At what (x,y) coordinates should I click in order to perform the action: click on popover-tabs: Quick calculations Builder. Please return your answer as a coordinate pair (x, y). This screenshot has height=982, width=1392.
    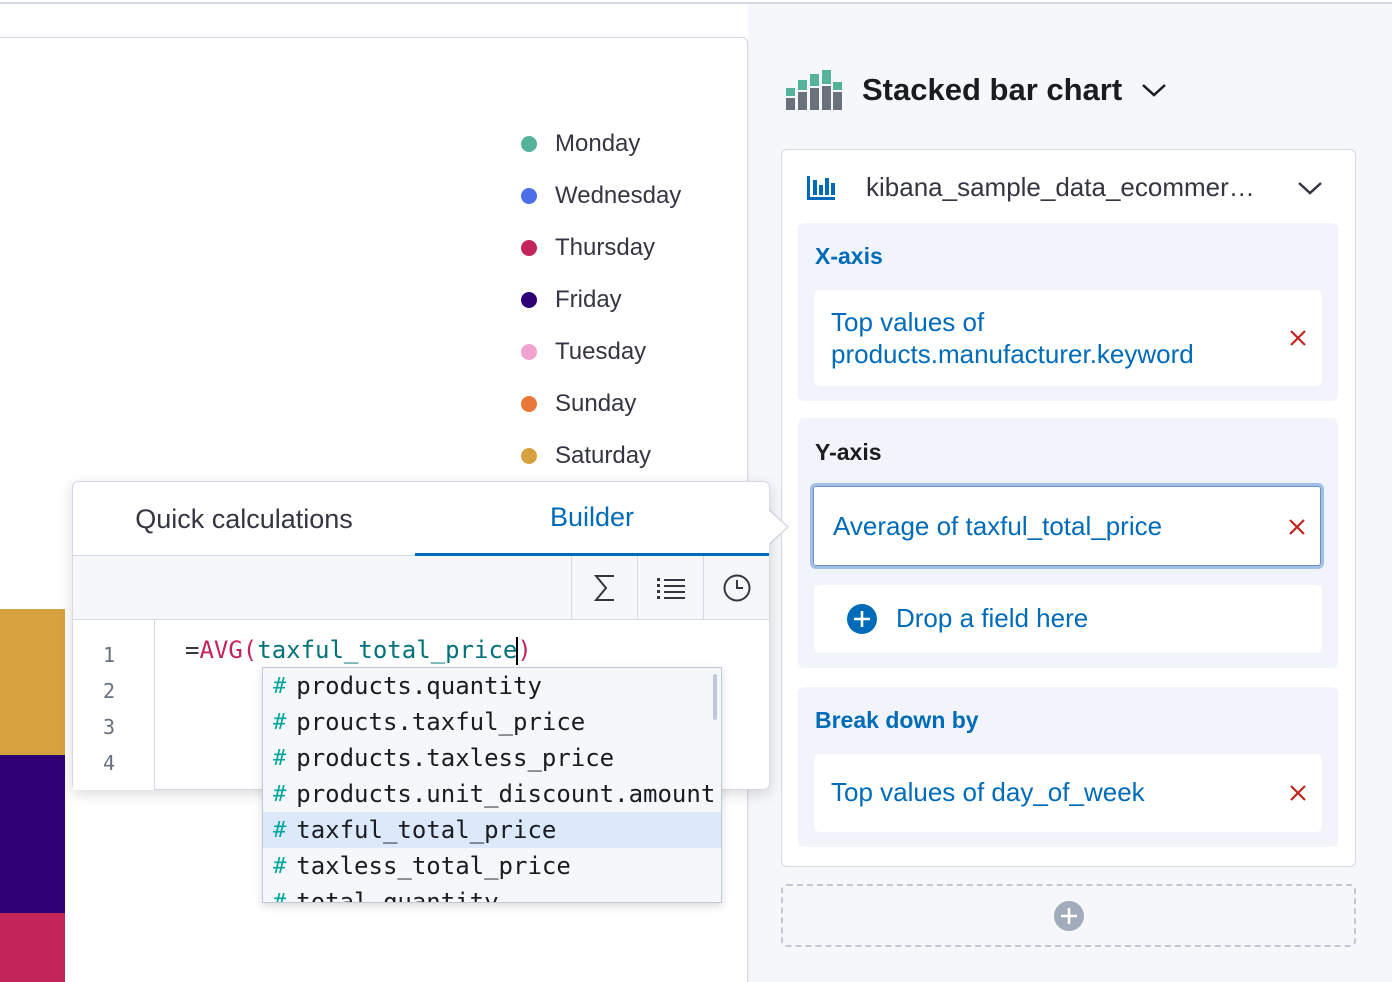
    Looking at the image, I should click on (421, 519).